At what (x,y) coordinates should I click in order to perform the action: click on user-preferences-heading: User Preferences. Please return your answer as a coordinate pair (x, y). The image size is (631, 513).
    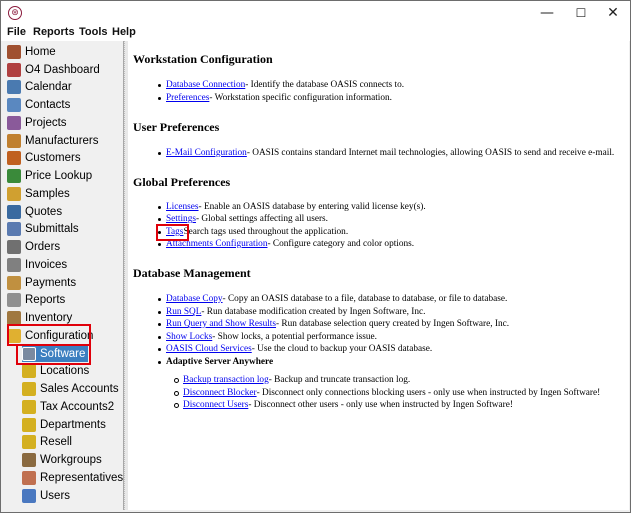
    Looking at the image, I should click on (176, 127).